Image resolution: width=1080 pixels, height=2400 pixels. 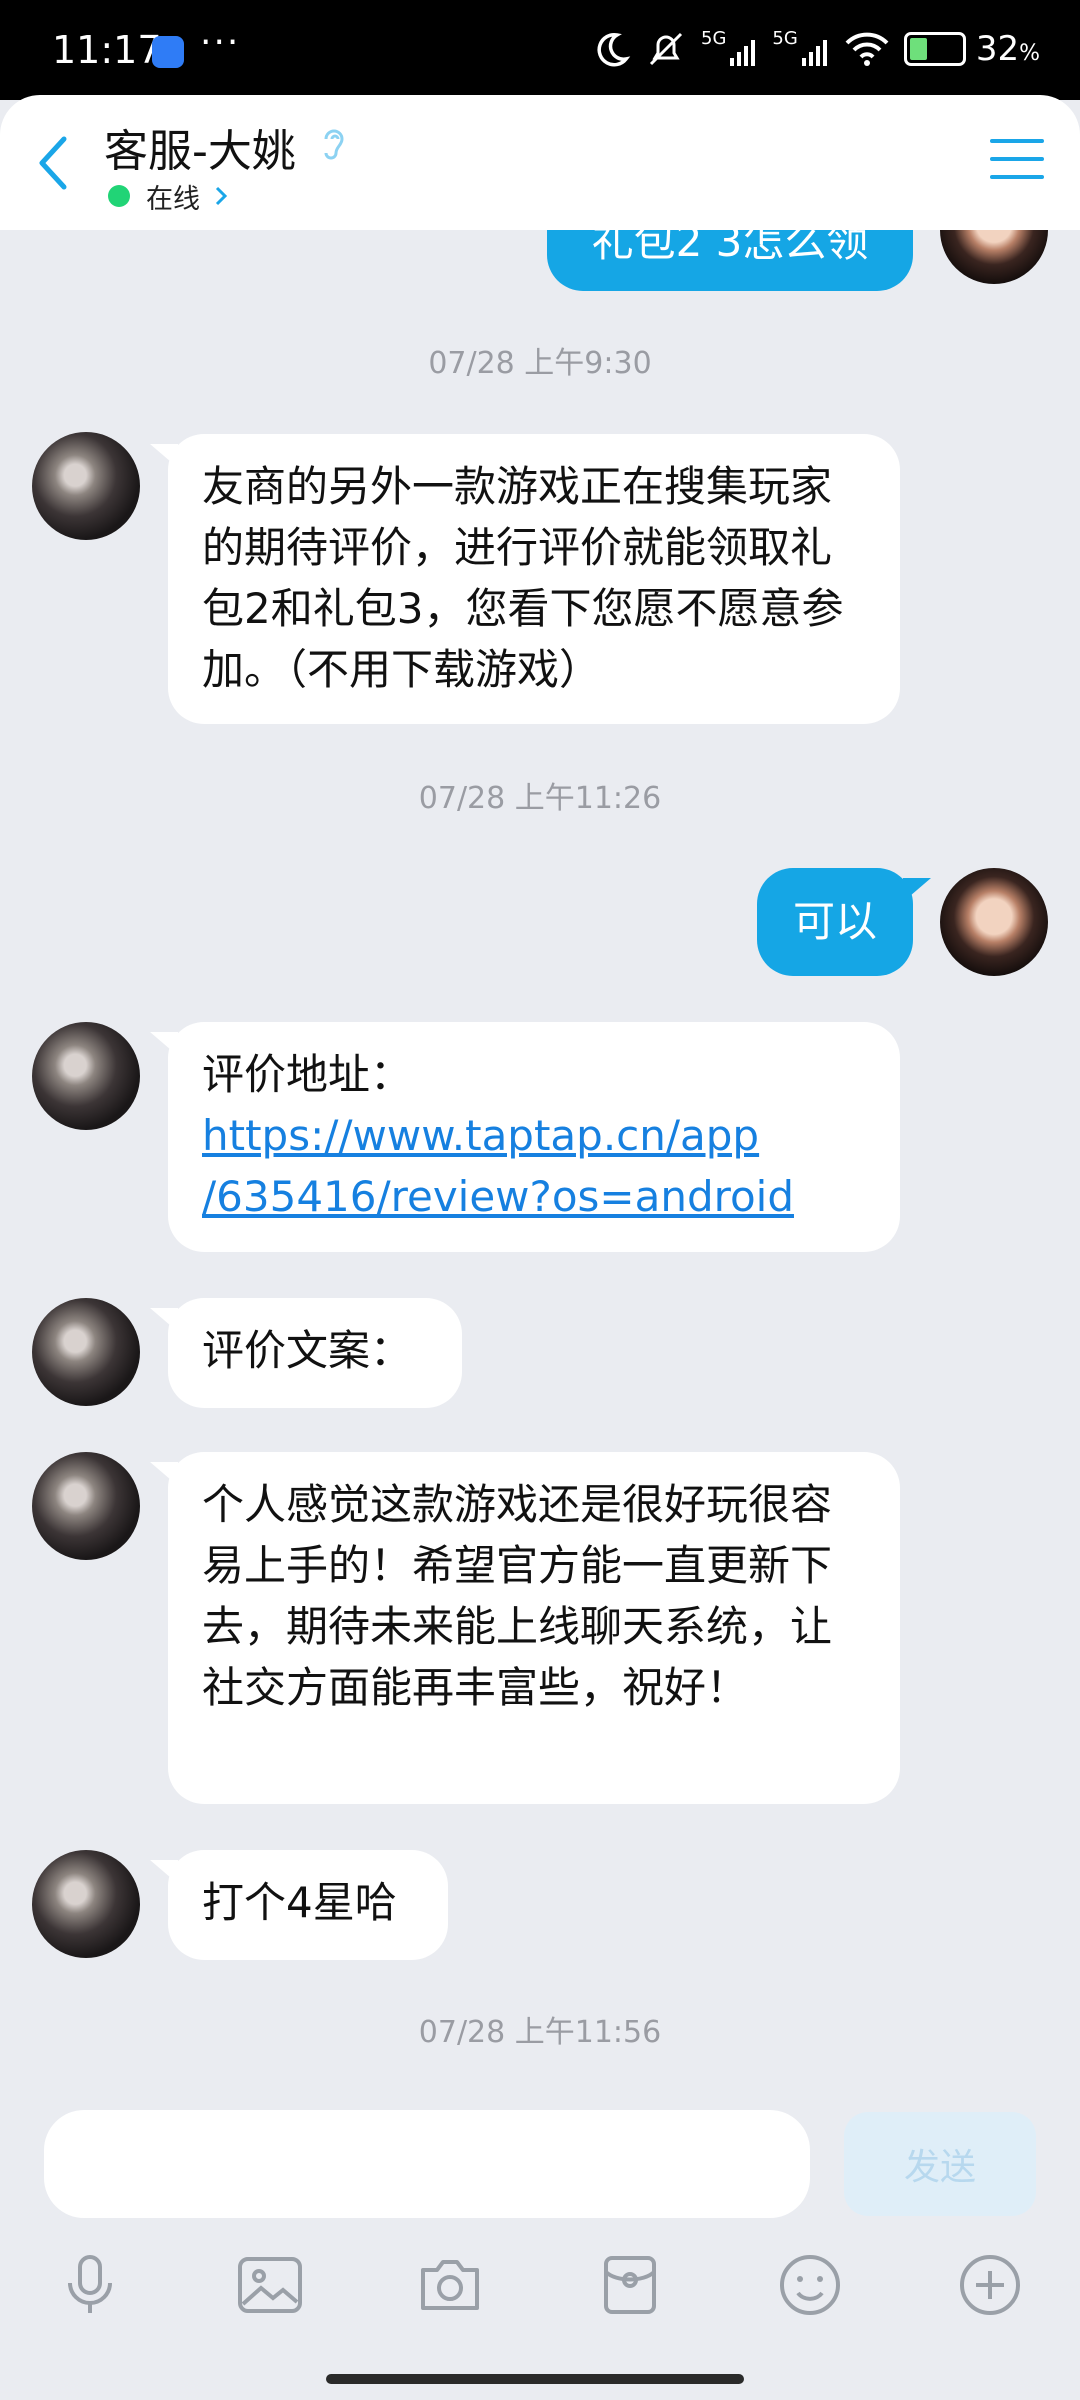 I want to click on signal-5g-2: 5G, so click(x=800, y=49).